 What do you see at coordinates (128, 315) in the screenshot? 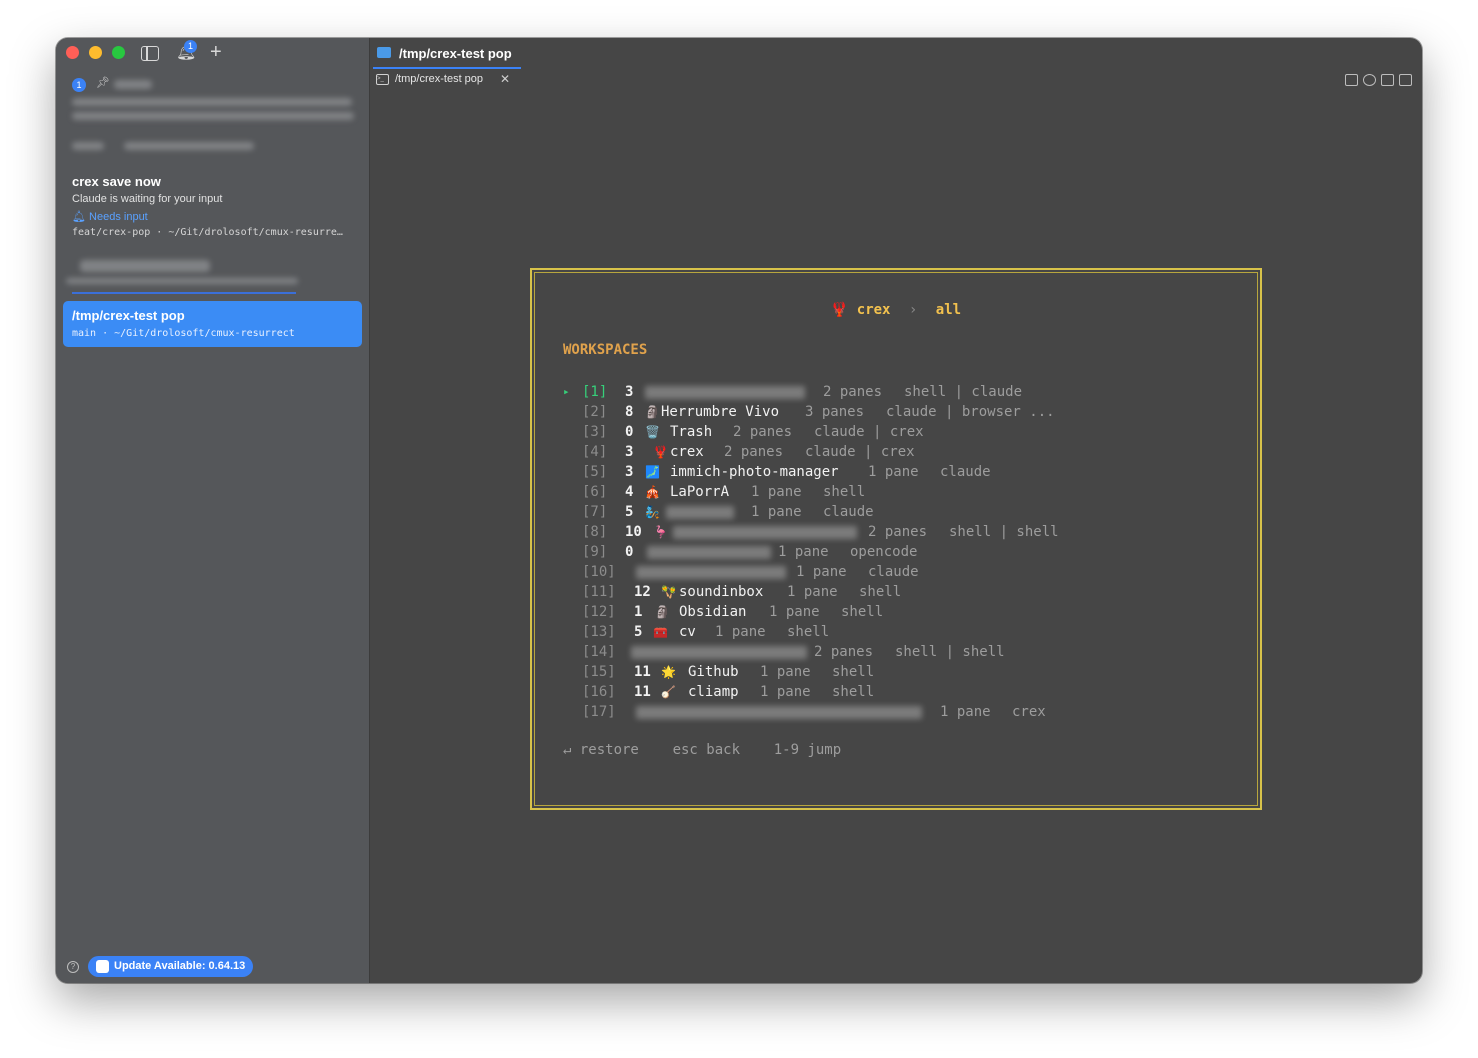
I see `active-workspace-title: /tmp/crex-test pop` at bounding box center [128, 315].